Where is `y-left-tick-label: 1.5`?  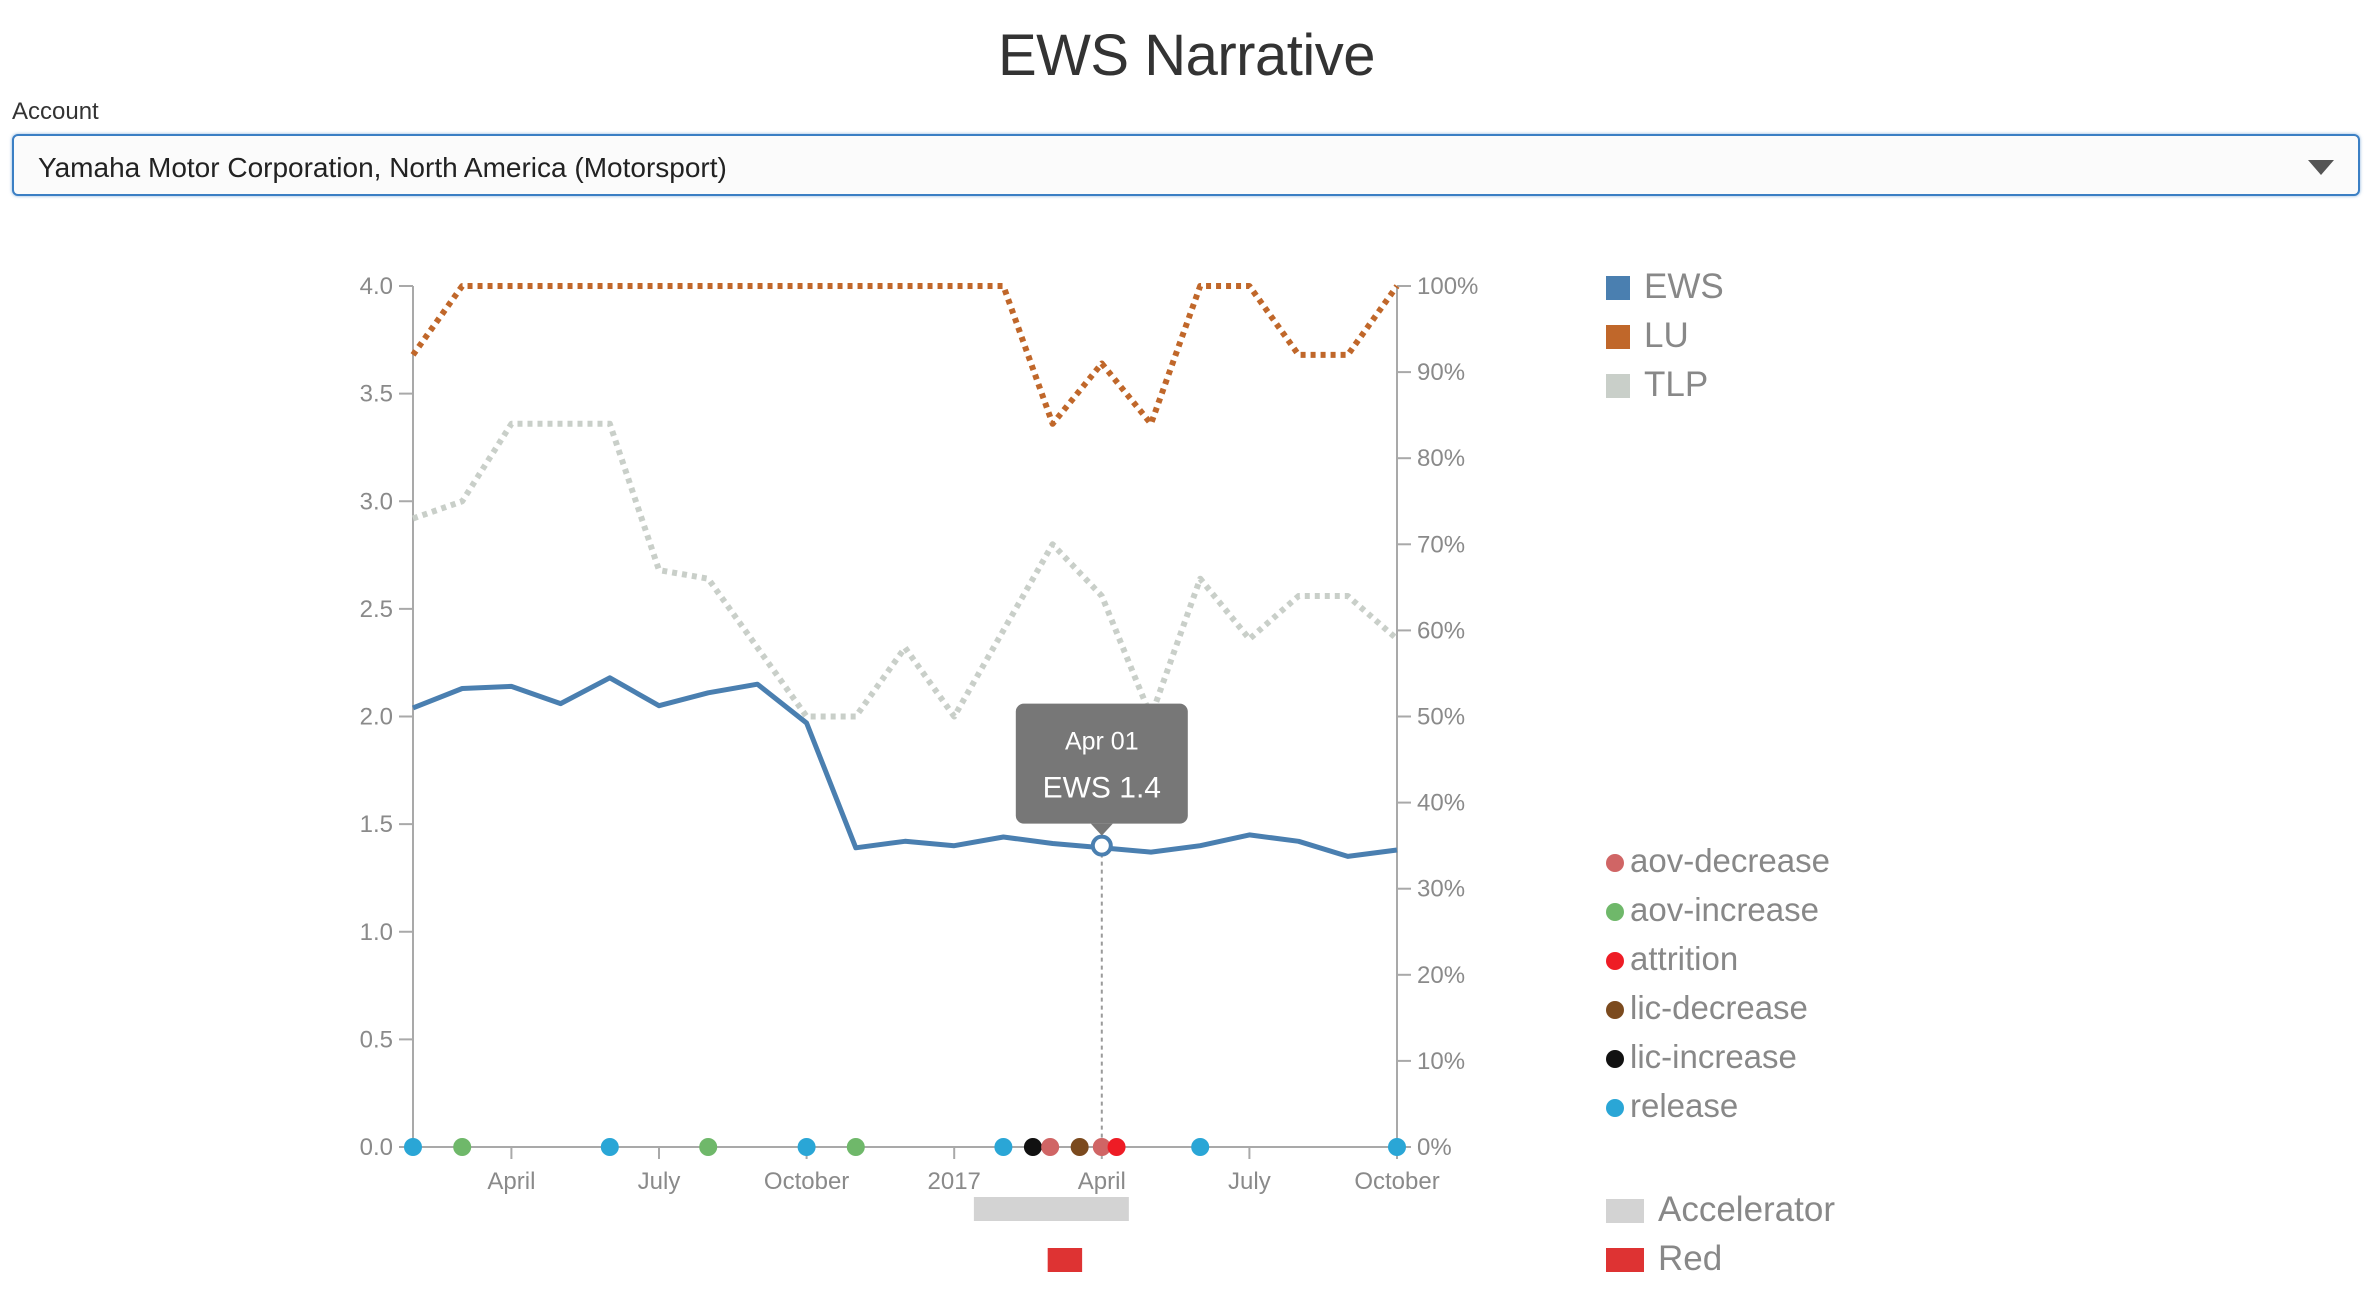
y-left-tick-label: 1.5 is located at coordinates (376, 824).